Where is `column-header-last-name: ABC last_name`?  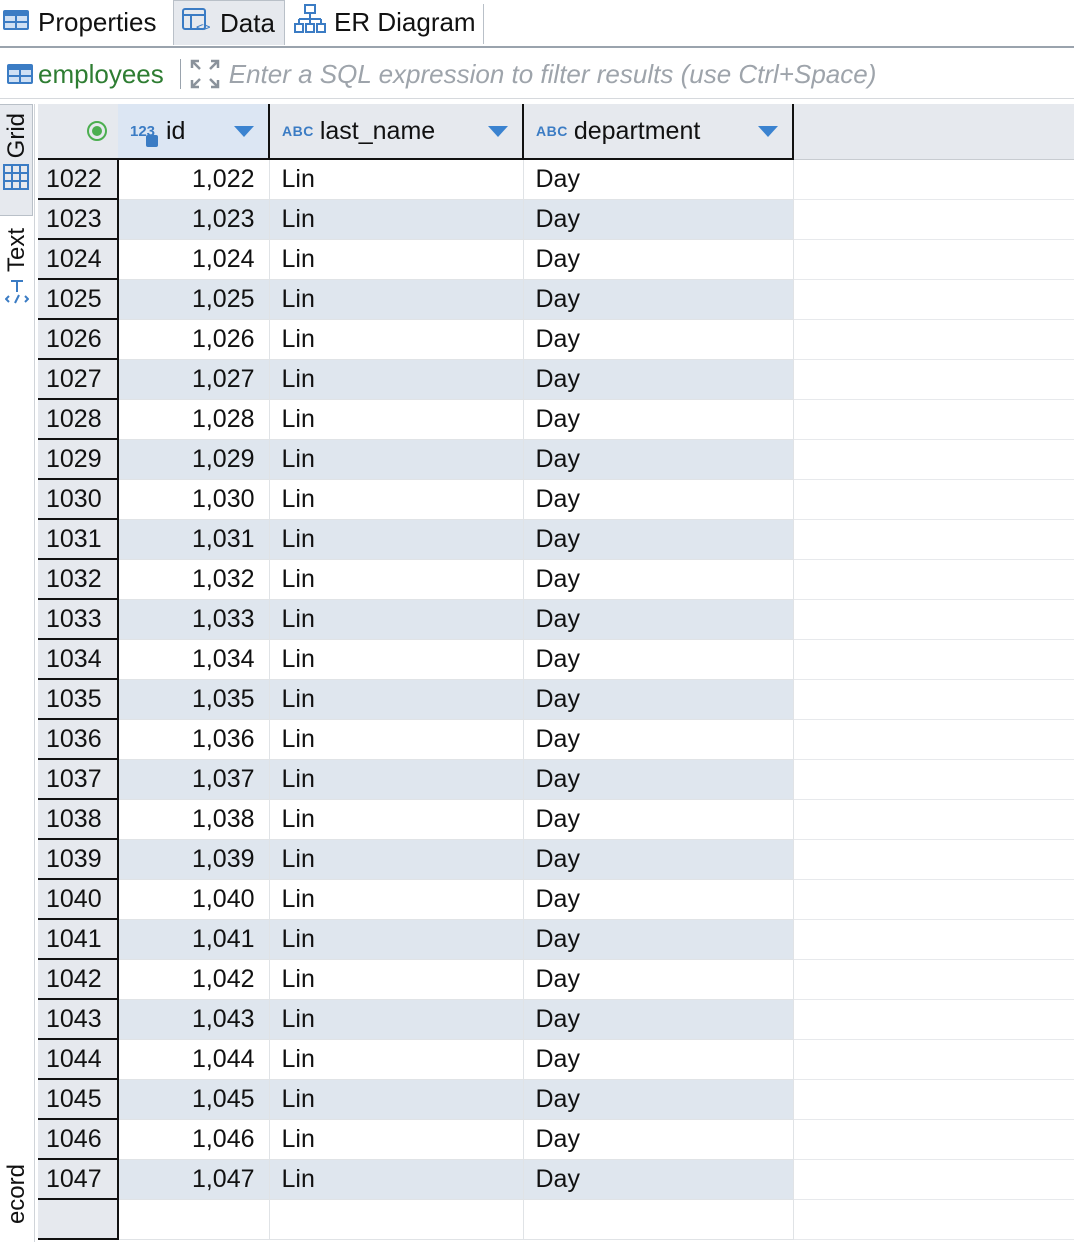
column-header-last-name: ABC last_name is located at coordinates (396, 132).